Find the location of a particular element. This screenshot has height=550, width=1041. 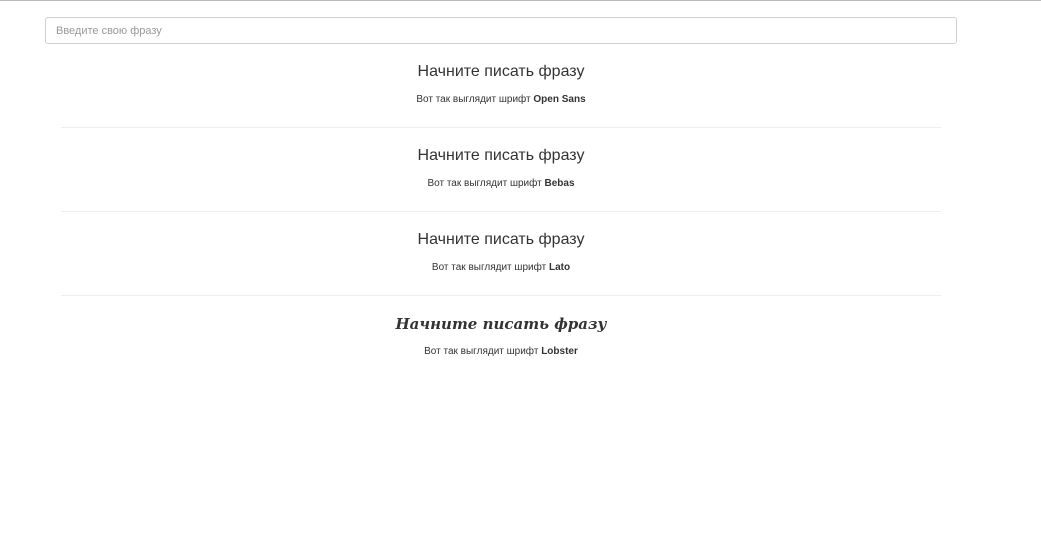

font-name: Lobster is located at coordinates (559, 351).